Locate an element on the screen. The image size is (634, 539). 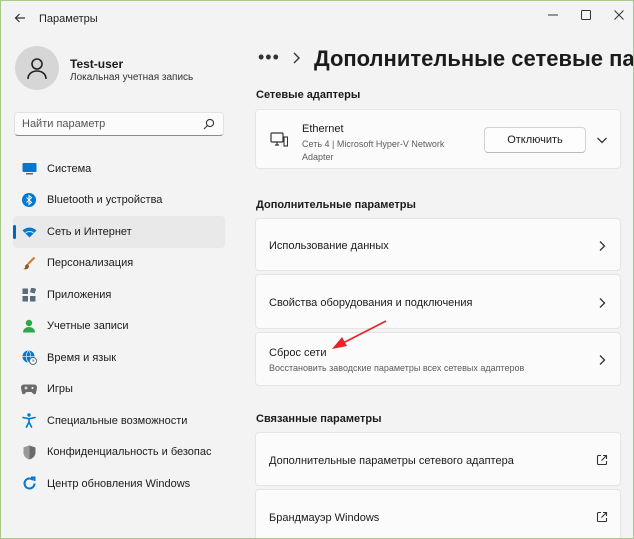
item-title: Брандмауэр Windows is located at coordinates (324, 518).